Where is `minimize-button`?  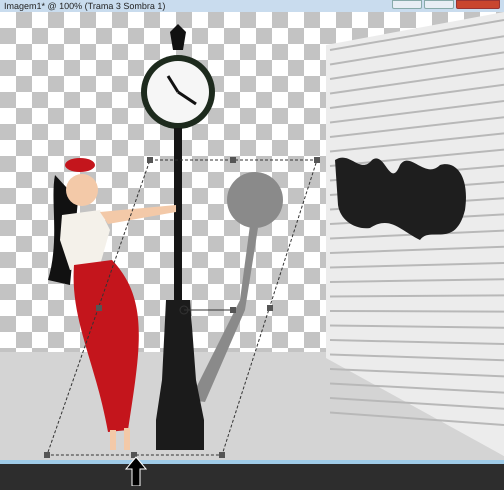
minimize-button is located at coordinates (407, 4).